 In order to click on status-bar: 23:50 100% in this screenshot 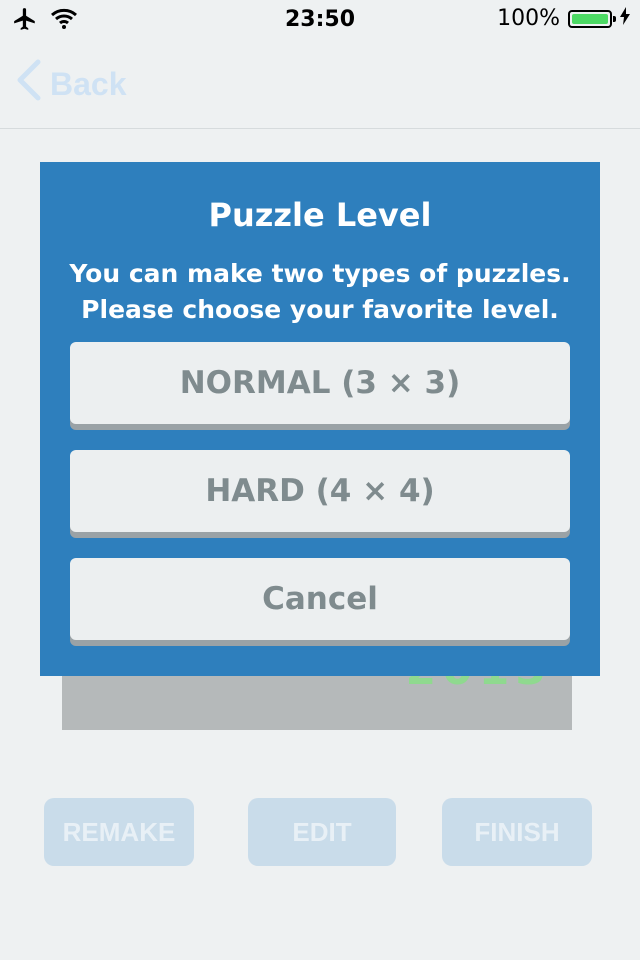, I will do `click(320, 20)`.